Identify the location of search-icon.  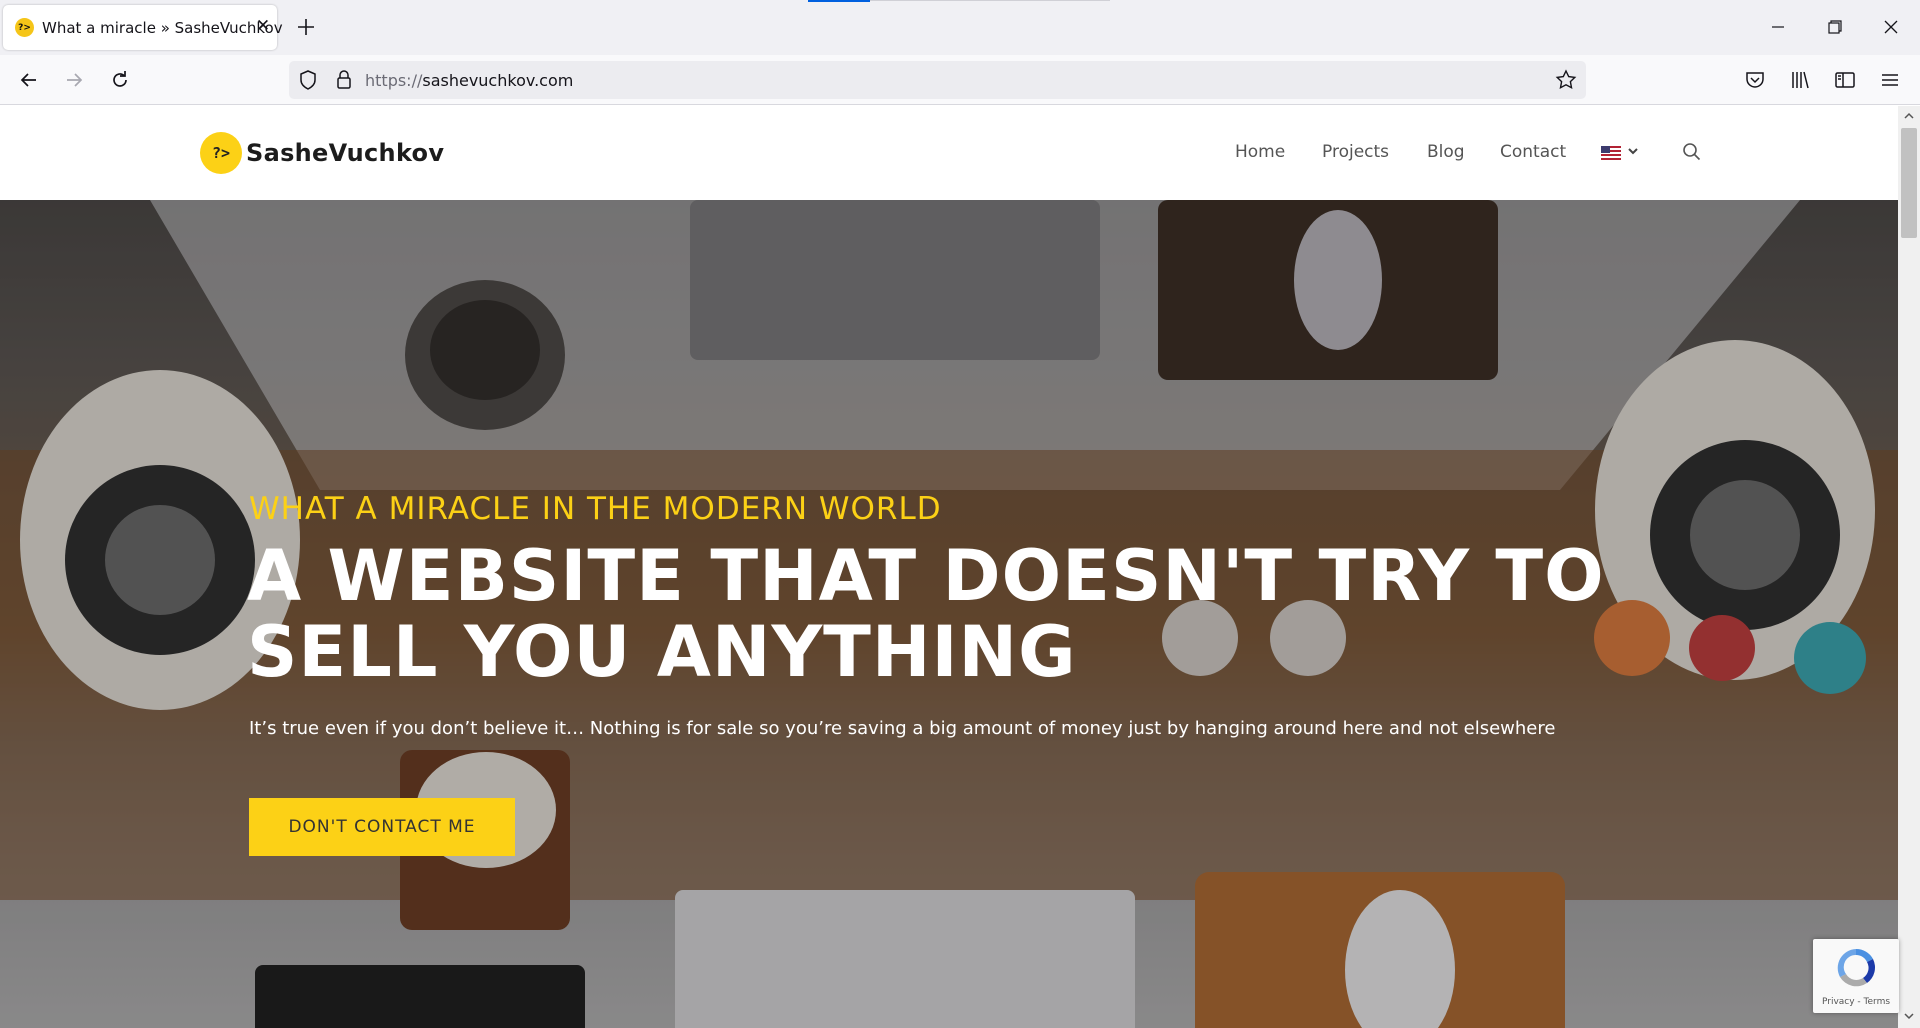
(1692, 152).